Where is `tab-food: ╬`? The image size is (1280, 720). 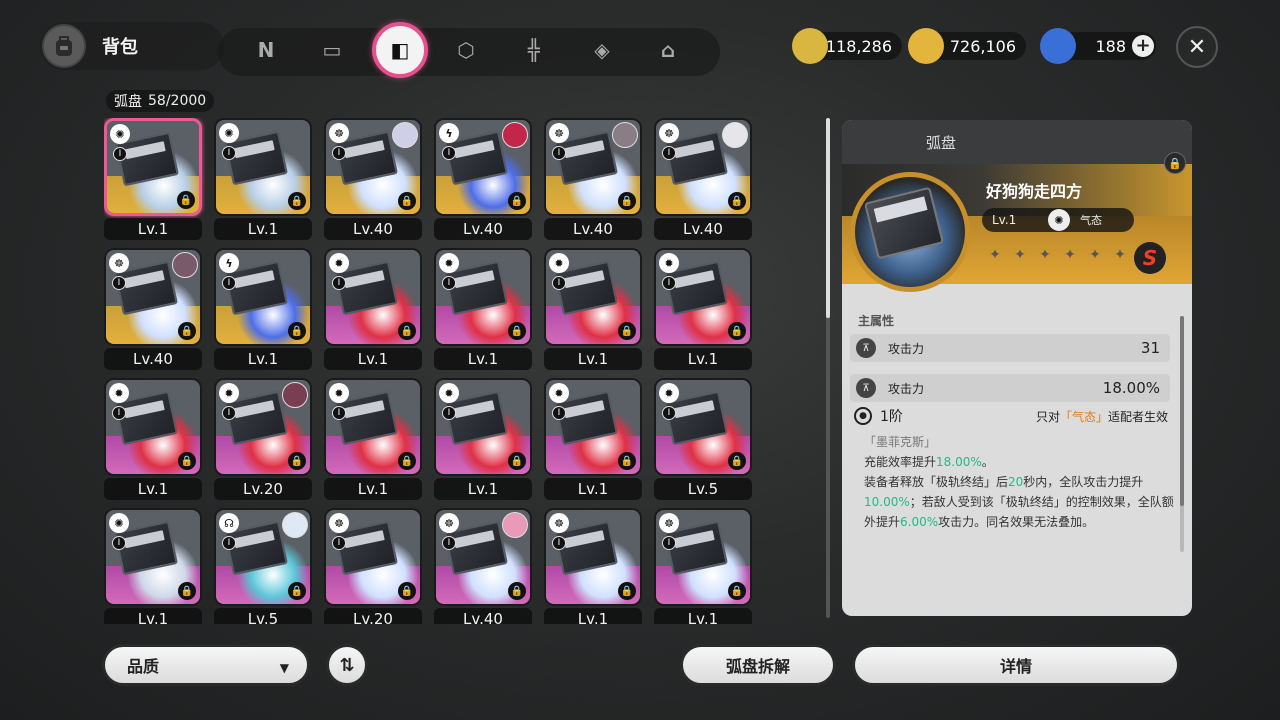 tab-food: ╬ is located at coordinates (534, 50).